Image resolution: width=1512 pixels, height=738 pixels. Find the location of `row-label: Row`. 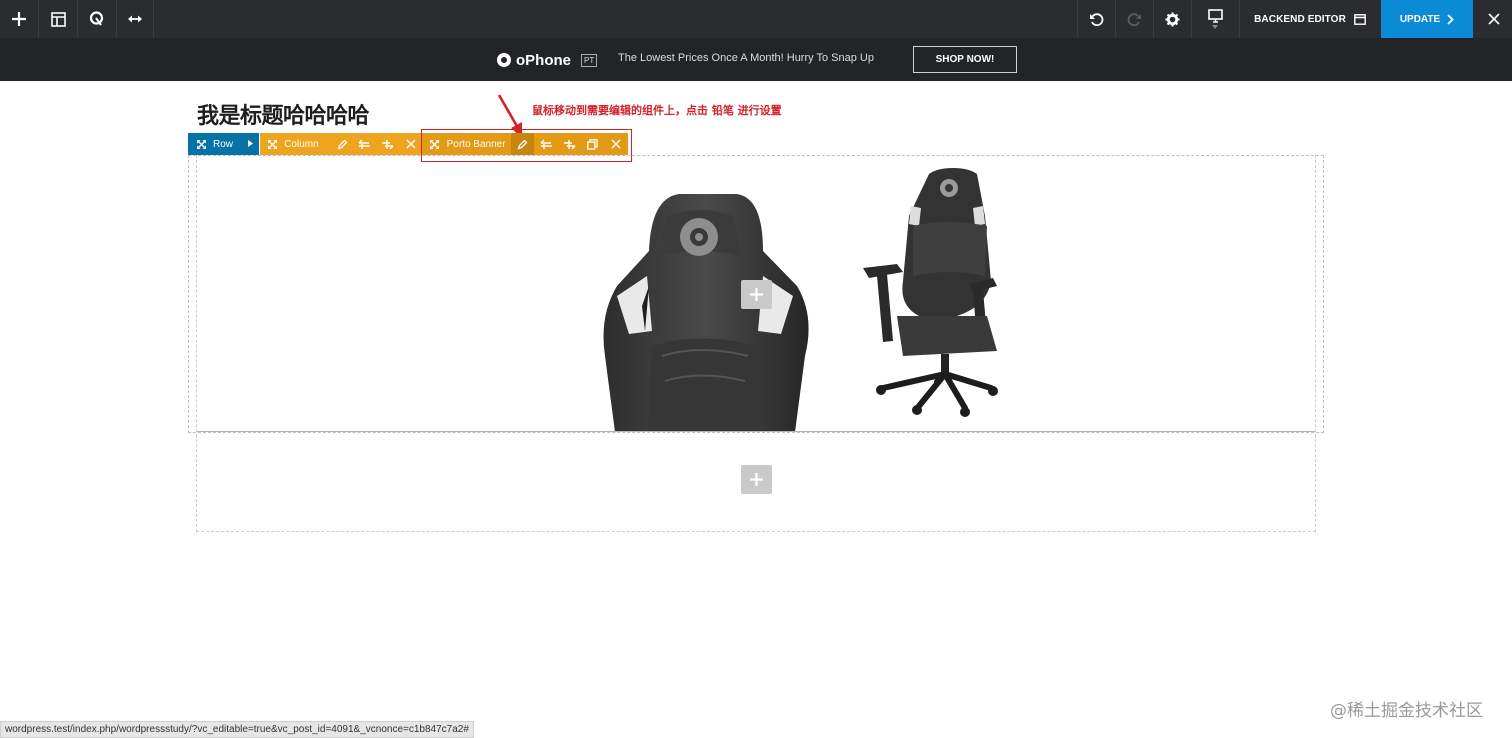

row-label: Row is located at coordinates (223, 144).